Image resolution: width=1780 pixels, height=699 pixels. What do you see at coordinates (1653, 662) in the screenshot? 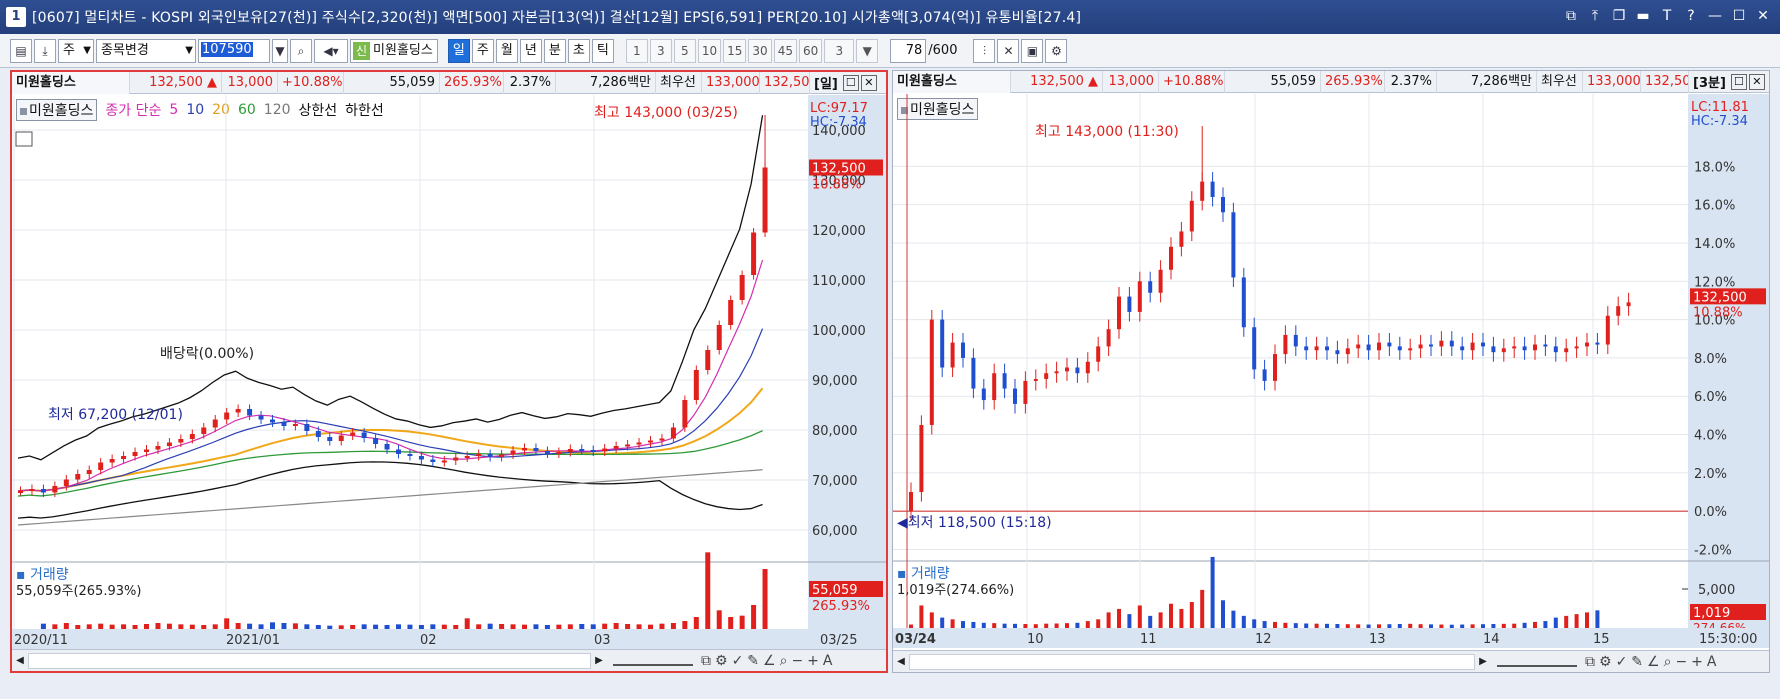
I see `right-tool-ruler-icon: ∠` at bounding box center [1653, 662].